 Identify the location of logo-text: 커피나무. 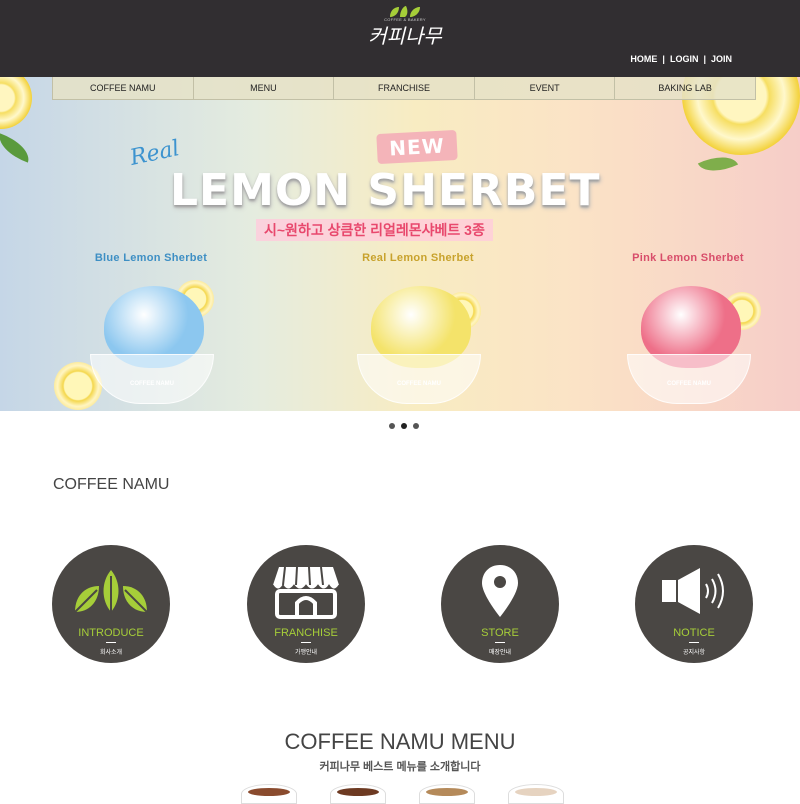
(405, 36).